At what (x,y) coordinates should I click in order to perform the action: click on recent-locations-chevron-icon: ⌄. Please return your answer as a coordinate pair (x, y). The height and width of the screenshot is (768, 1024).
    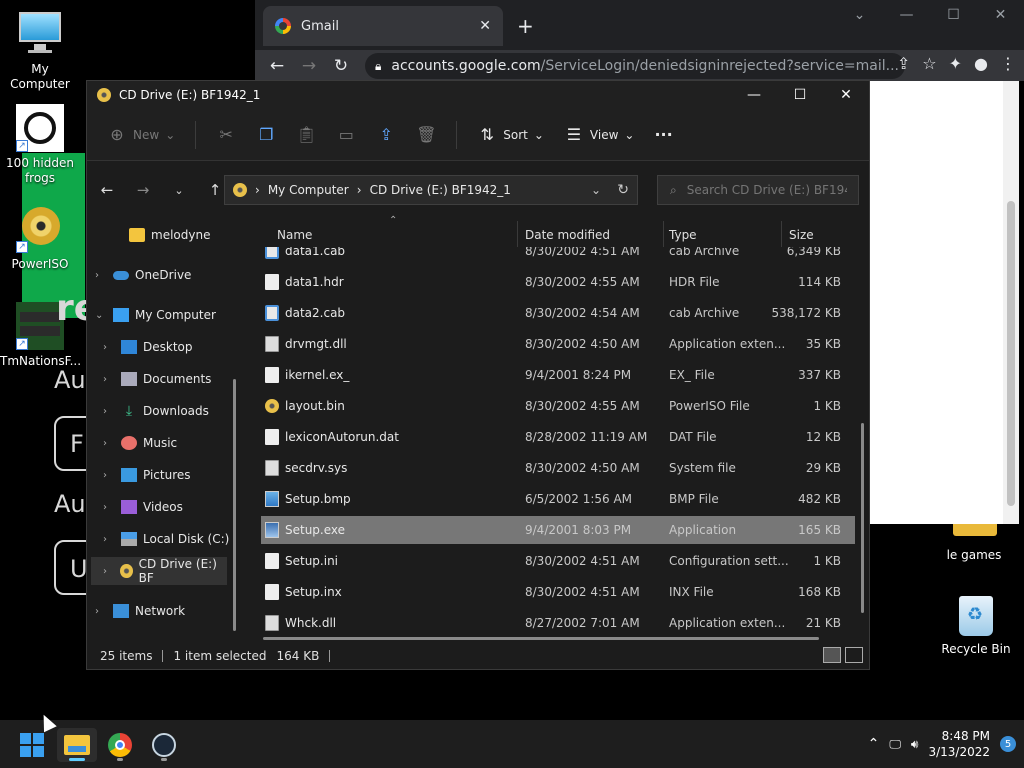
    Looking at the image, I should click on (179, 190).